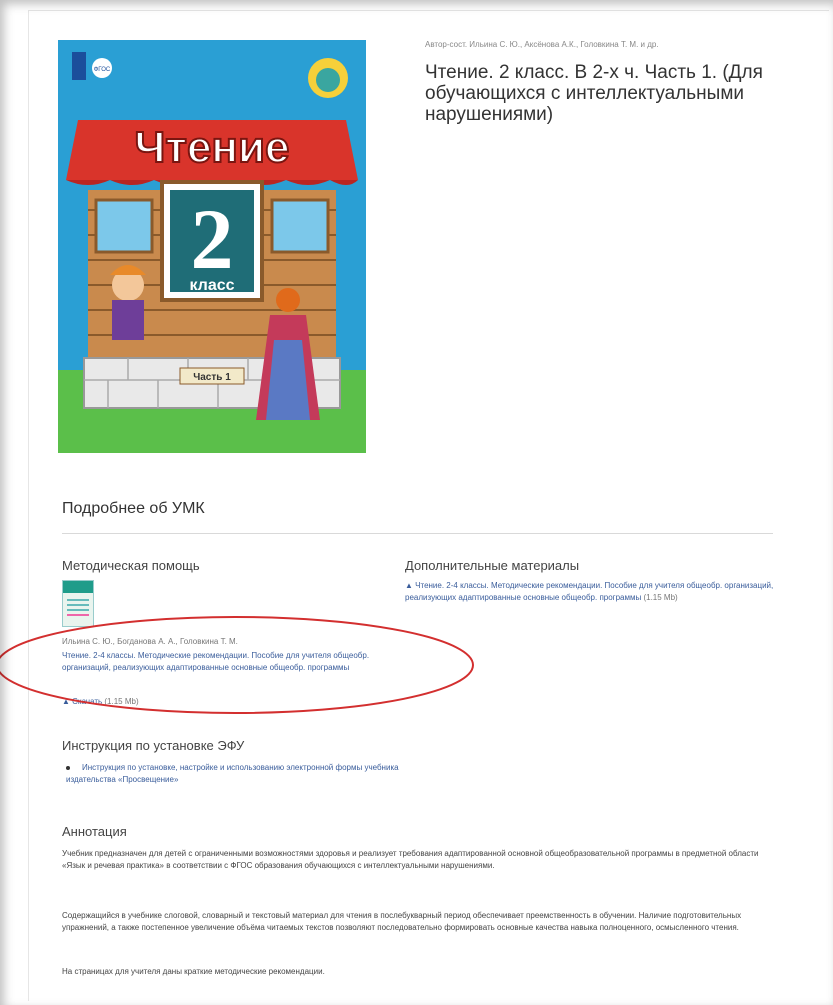 Image resolution: width=833 pixels, height=1005 pixels. I want to click on cover-part-label: Часть 1, so click(212, 377).